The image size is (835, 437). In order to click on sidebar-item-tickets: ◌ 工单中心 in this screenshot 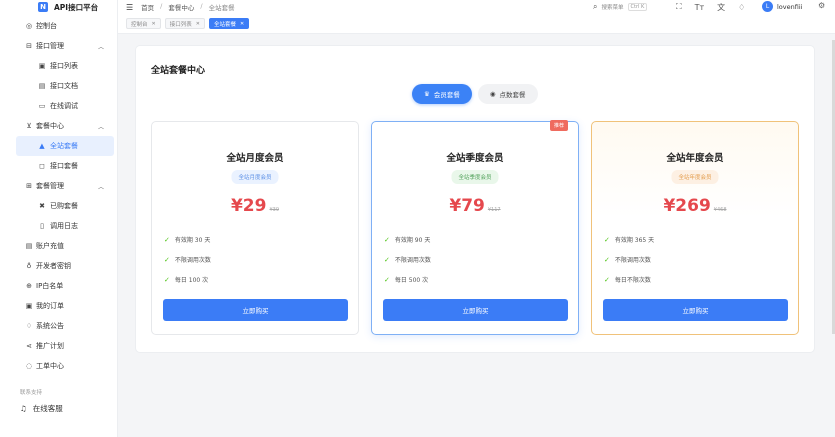, I will do `click(59, 366)`.